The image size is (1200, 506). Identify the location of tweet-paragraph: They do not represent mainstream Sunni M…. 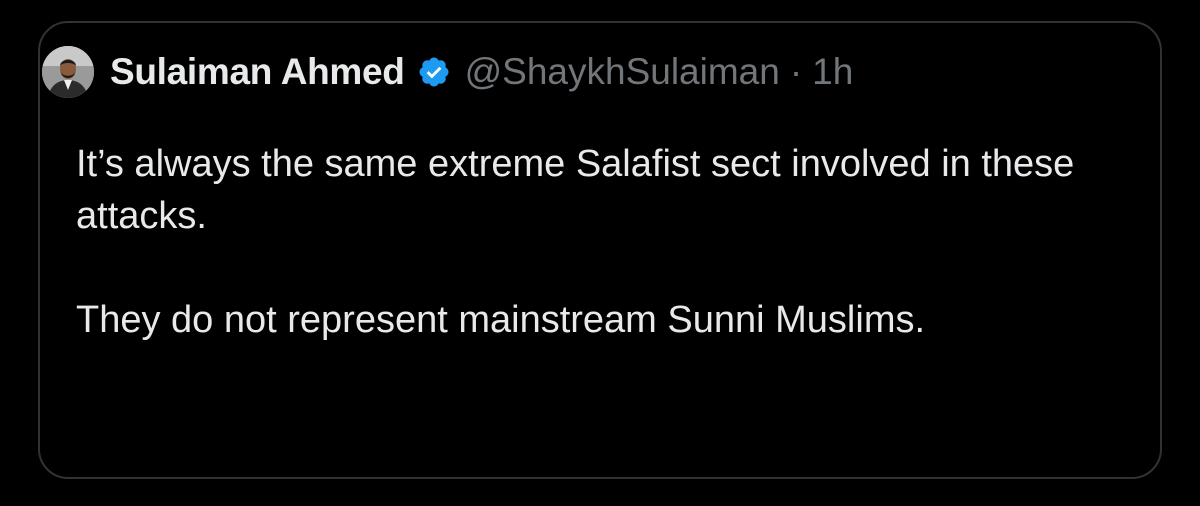
(501, 320).